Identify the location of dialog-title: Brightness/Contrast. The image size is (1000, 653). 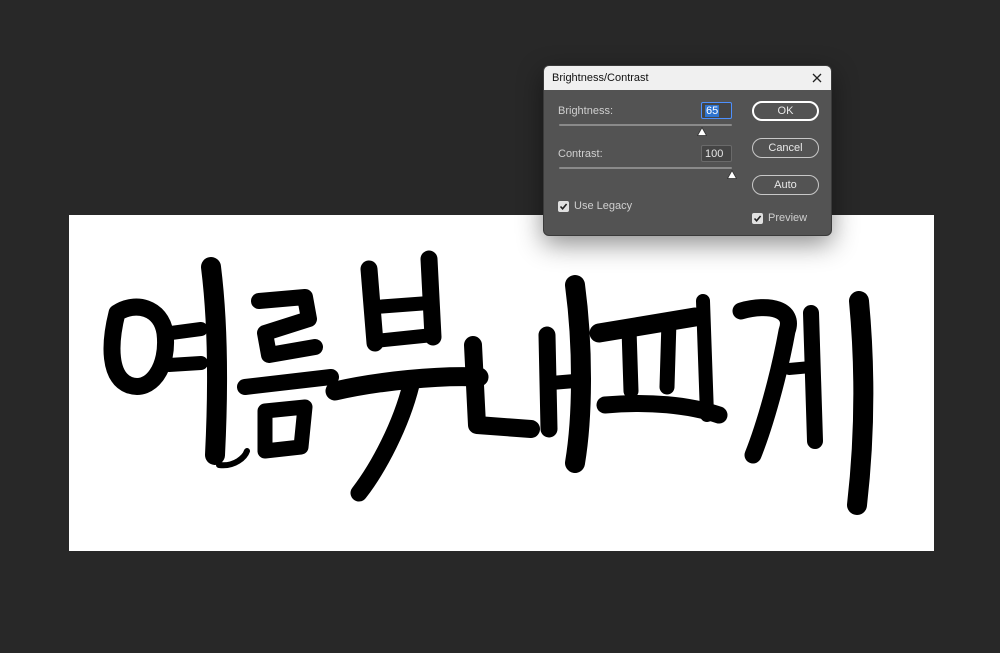
(600, 78).